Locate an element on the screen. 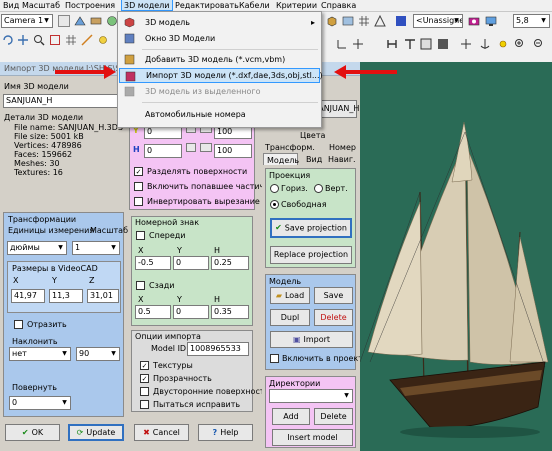  projection-horiz-radio is located at coordinates (274, 188).